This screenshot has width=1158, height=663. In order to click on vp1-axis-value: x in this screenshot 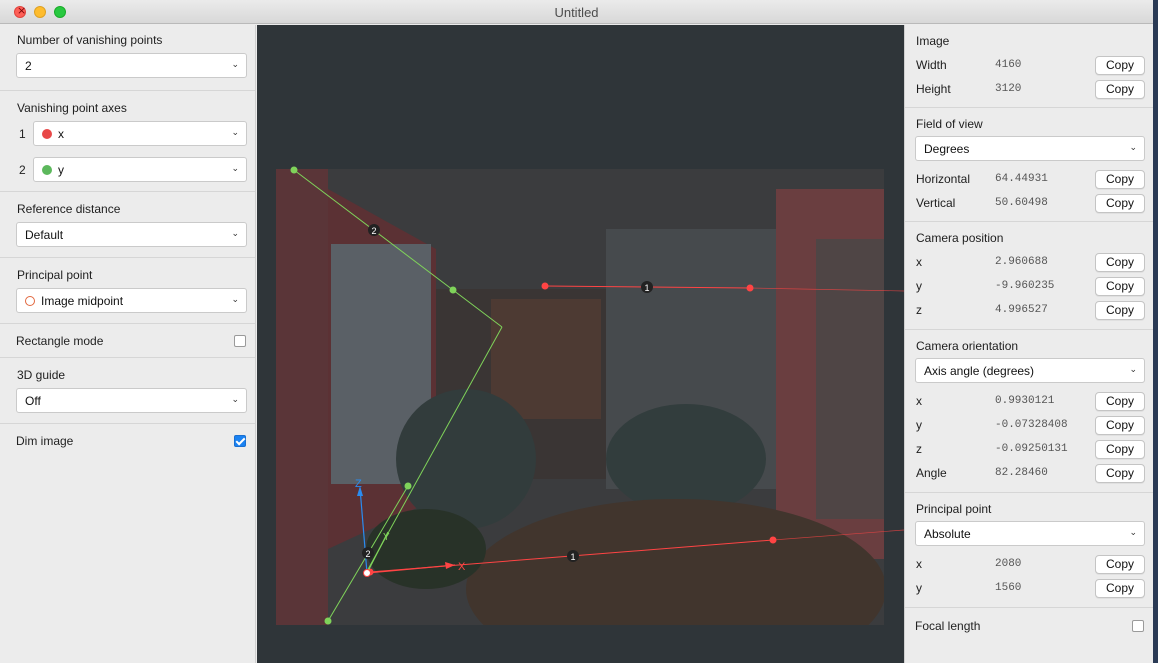, I will do `click(61, 134)`.